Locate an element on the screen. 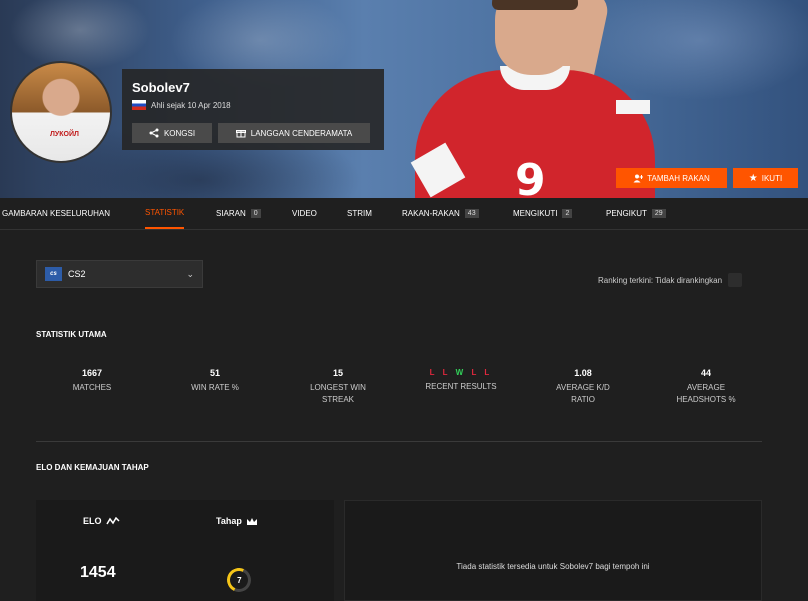 The height and width of the screenshot is (601, 808). elo-heading: ELO is located at coordinates (101, 521).